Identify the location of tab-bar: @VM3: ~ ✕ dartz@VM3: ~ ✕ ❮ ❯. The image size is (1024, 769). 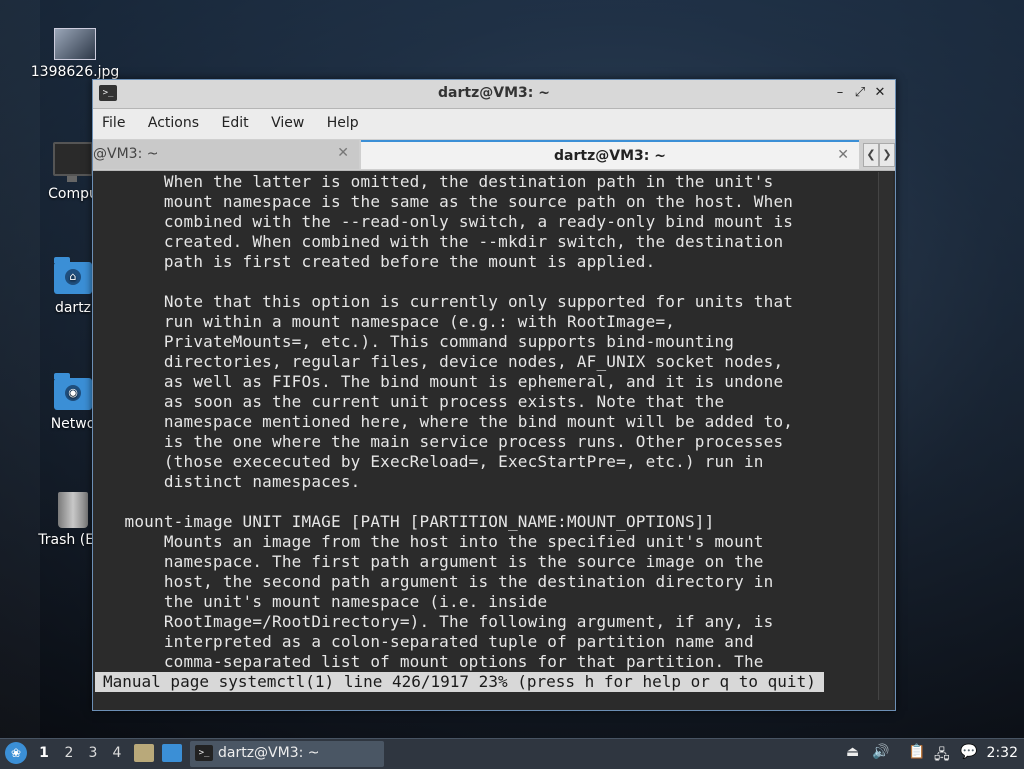
(494, 155).